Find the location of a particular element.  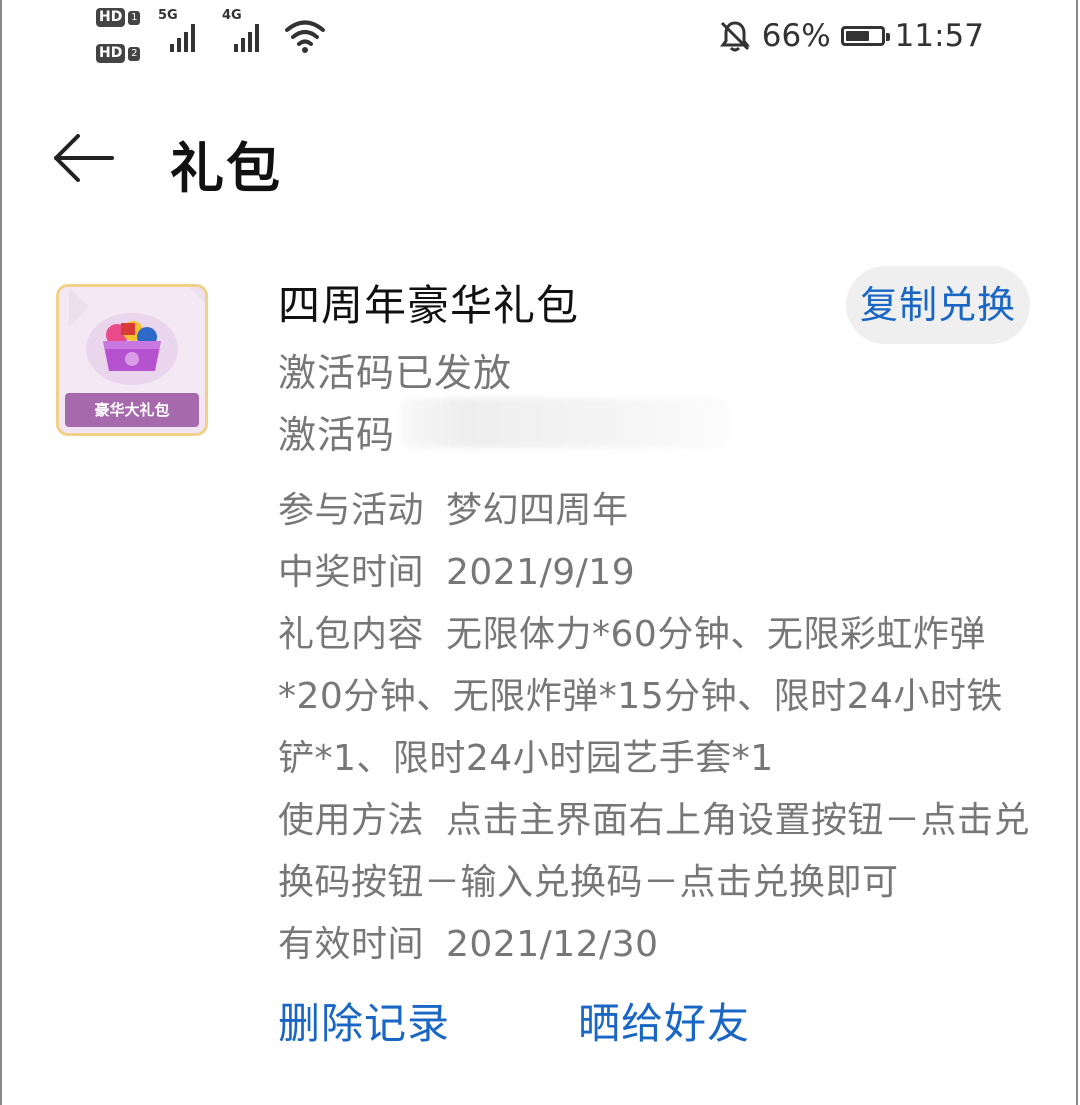

copy-redeem-button: 复制兑换 is located at coordinates (938, 305).